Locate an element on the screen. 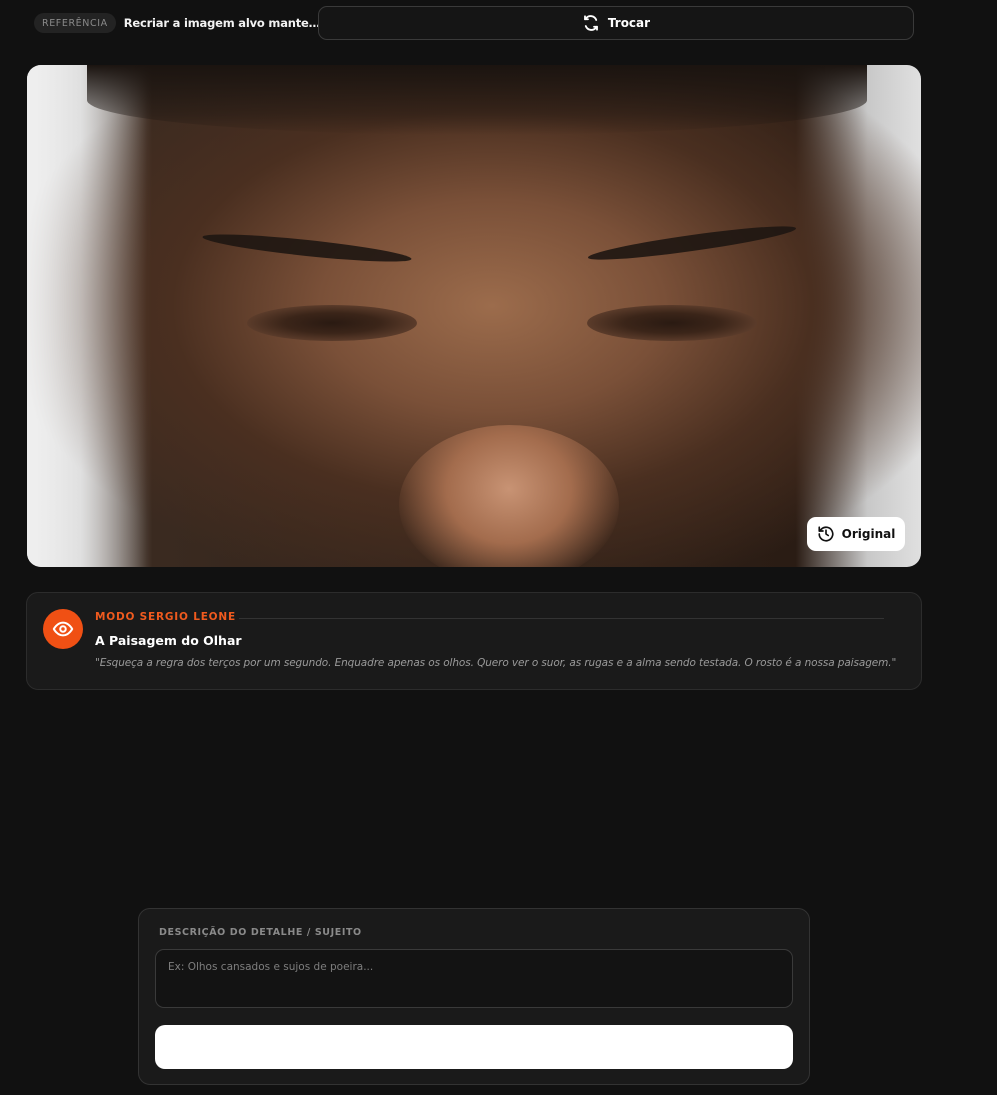 The height and width of the screenshot is (1095, 997). mode-divider is located at coordinates (561, 618).